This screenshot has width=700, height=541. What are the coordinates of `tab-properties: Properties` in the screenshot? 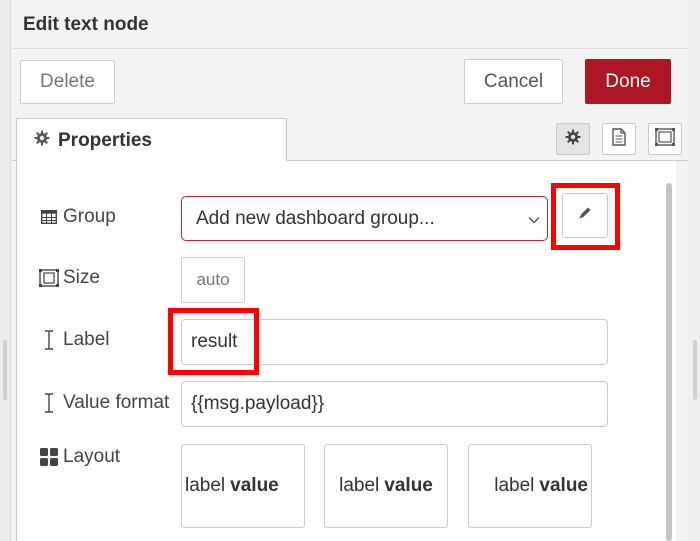 It's located at (151, 140).